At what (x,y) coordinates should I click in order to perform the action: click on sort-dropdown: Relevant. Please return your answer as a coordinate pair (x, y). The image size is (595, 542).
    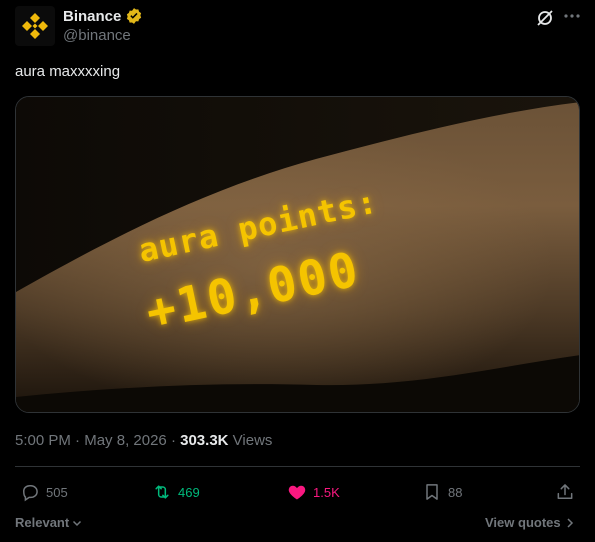
    Looking at the image, I should click on (49, 522).